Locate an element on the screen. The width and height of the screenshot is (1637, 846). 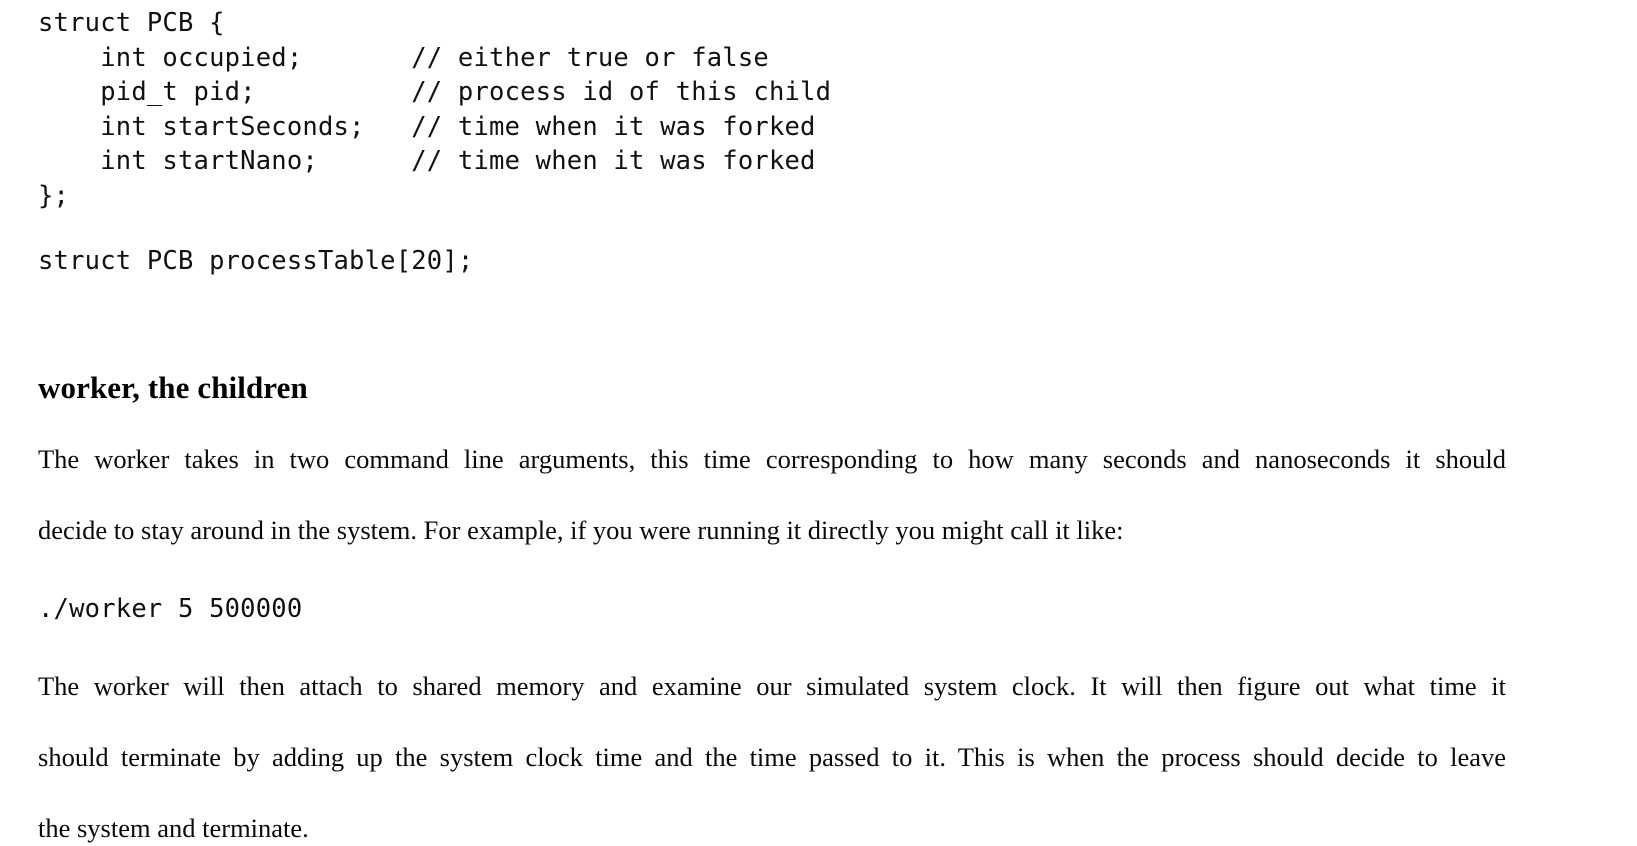
code-line: struct PCB { is located at coordinates (131, 23).